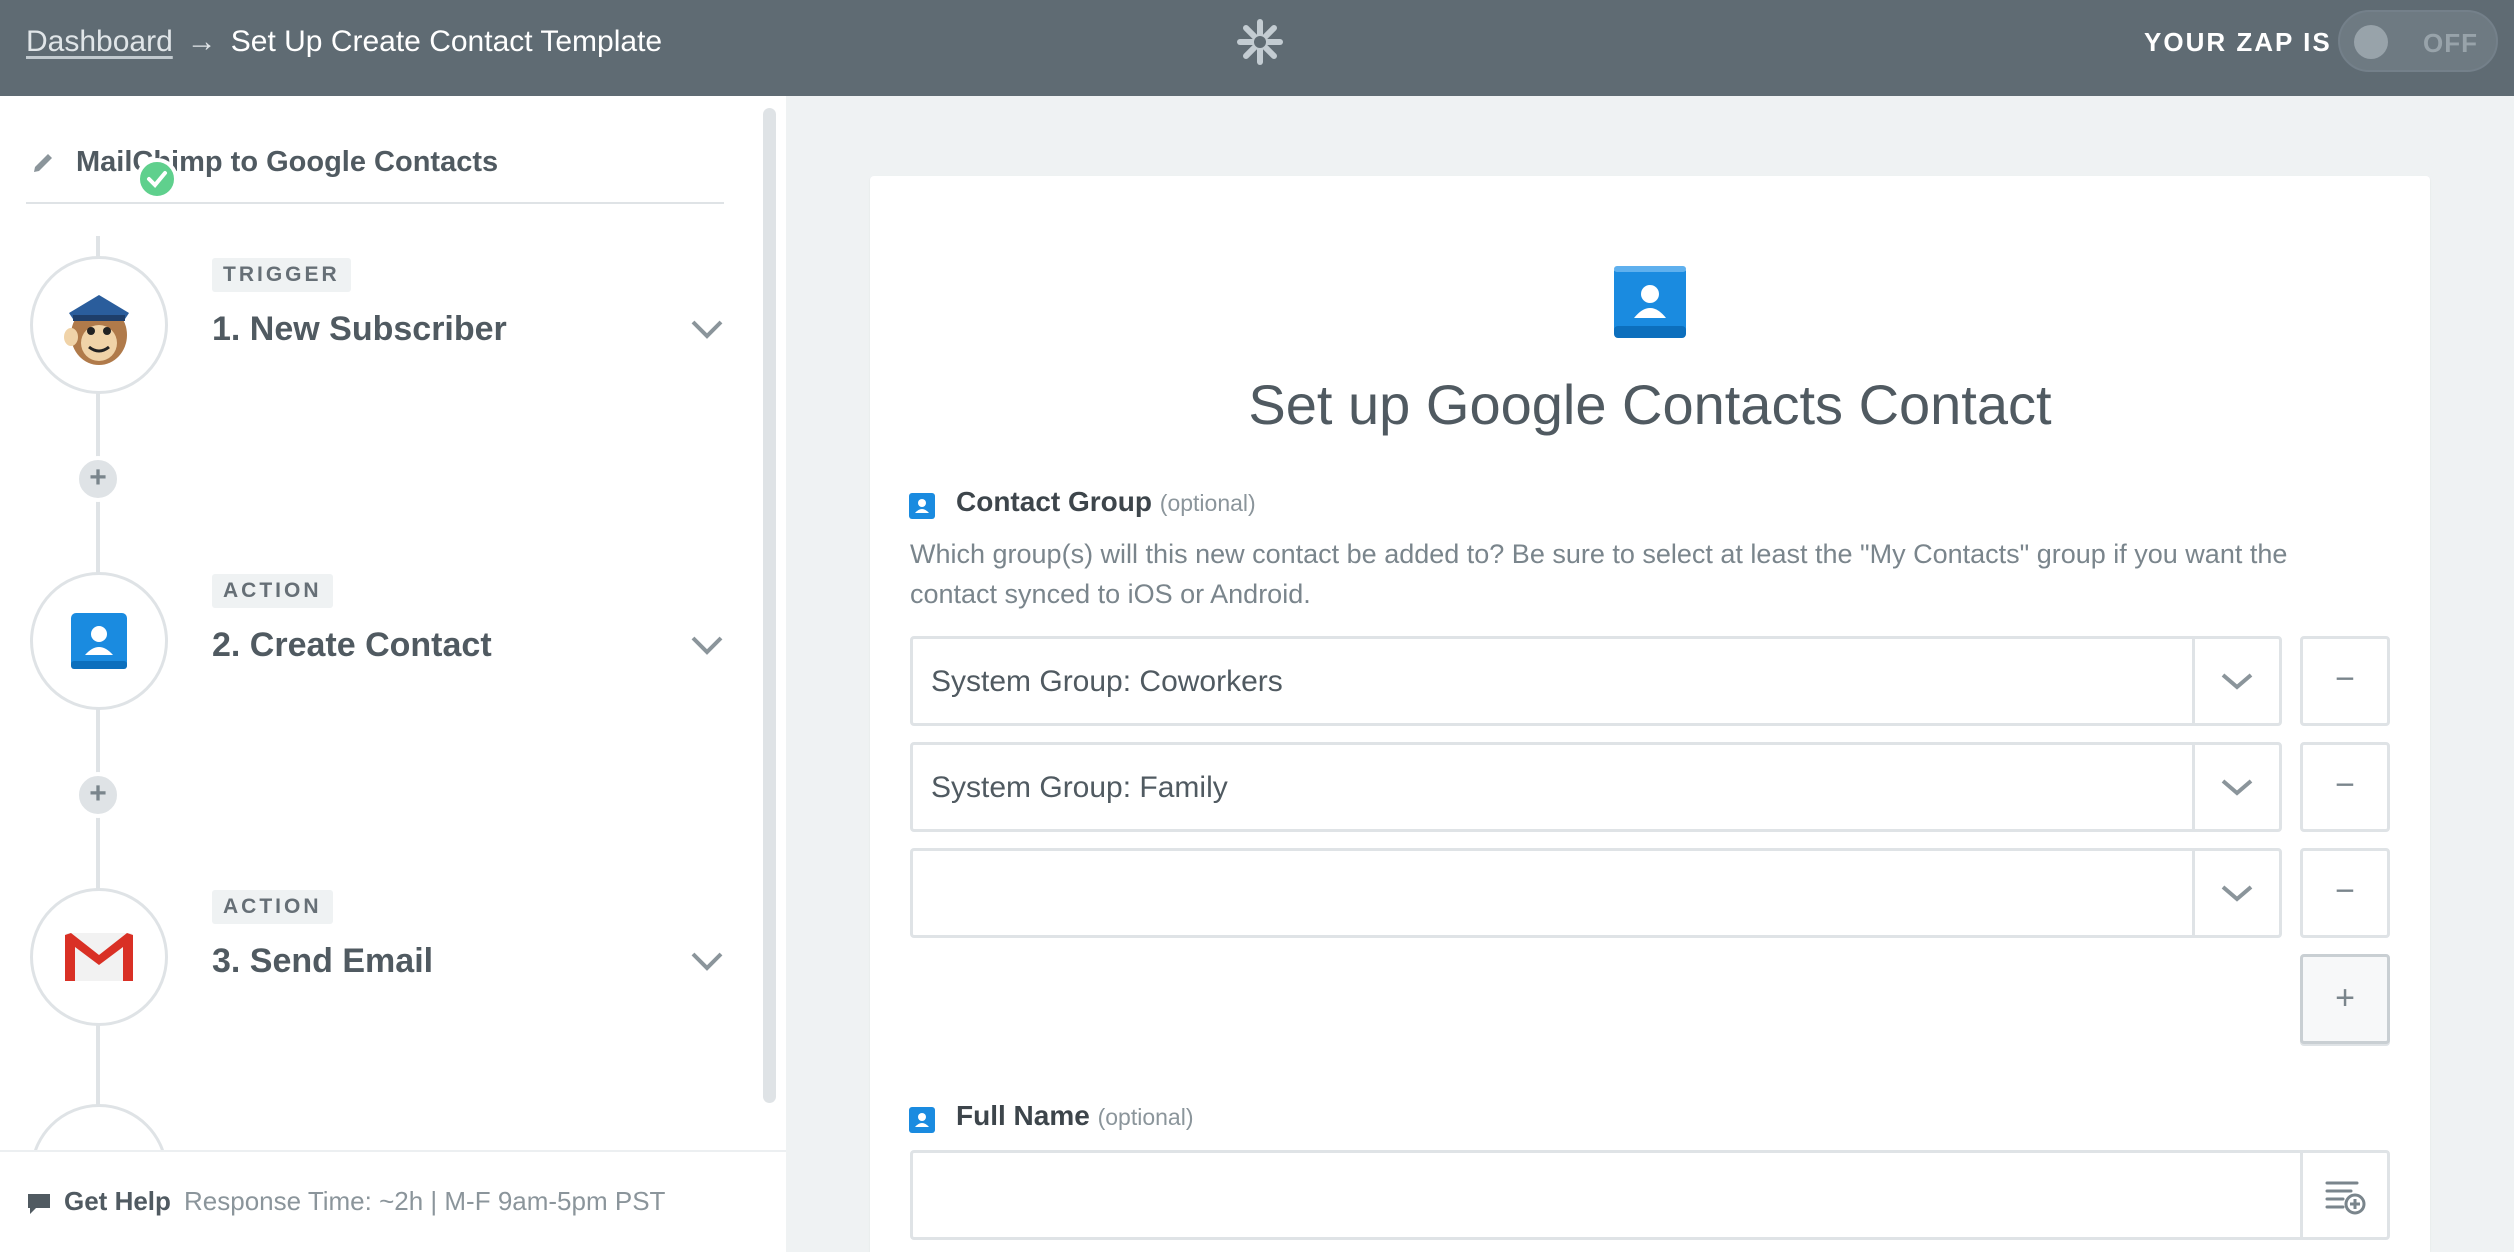 The height and width of the screenshot is (1252, 2514). I want to click on sidebar-scrollbar, so click(769, 605).